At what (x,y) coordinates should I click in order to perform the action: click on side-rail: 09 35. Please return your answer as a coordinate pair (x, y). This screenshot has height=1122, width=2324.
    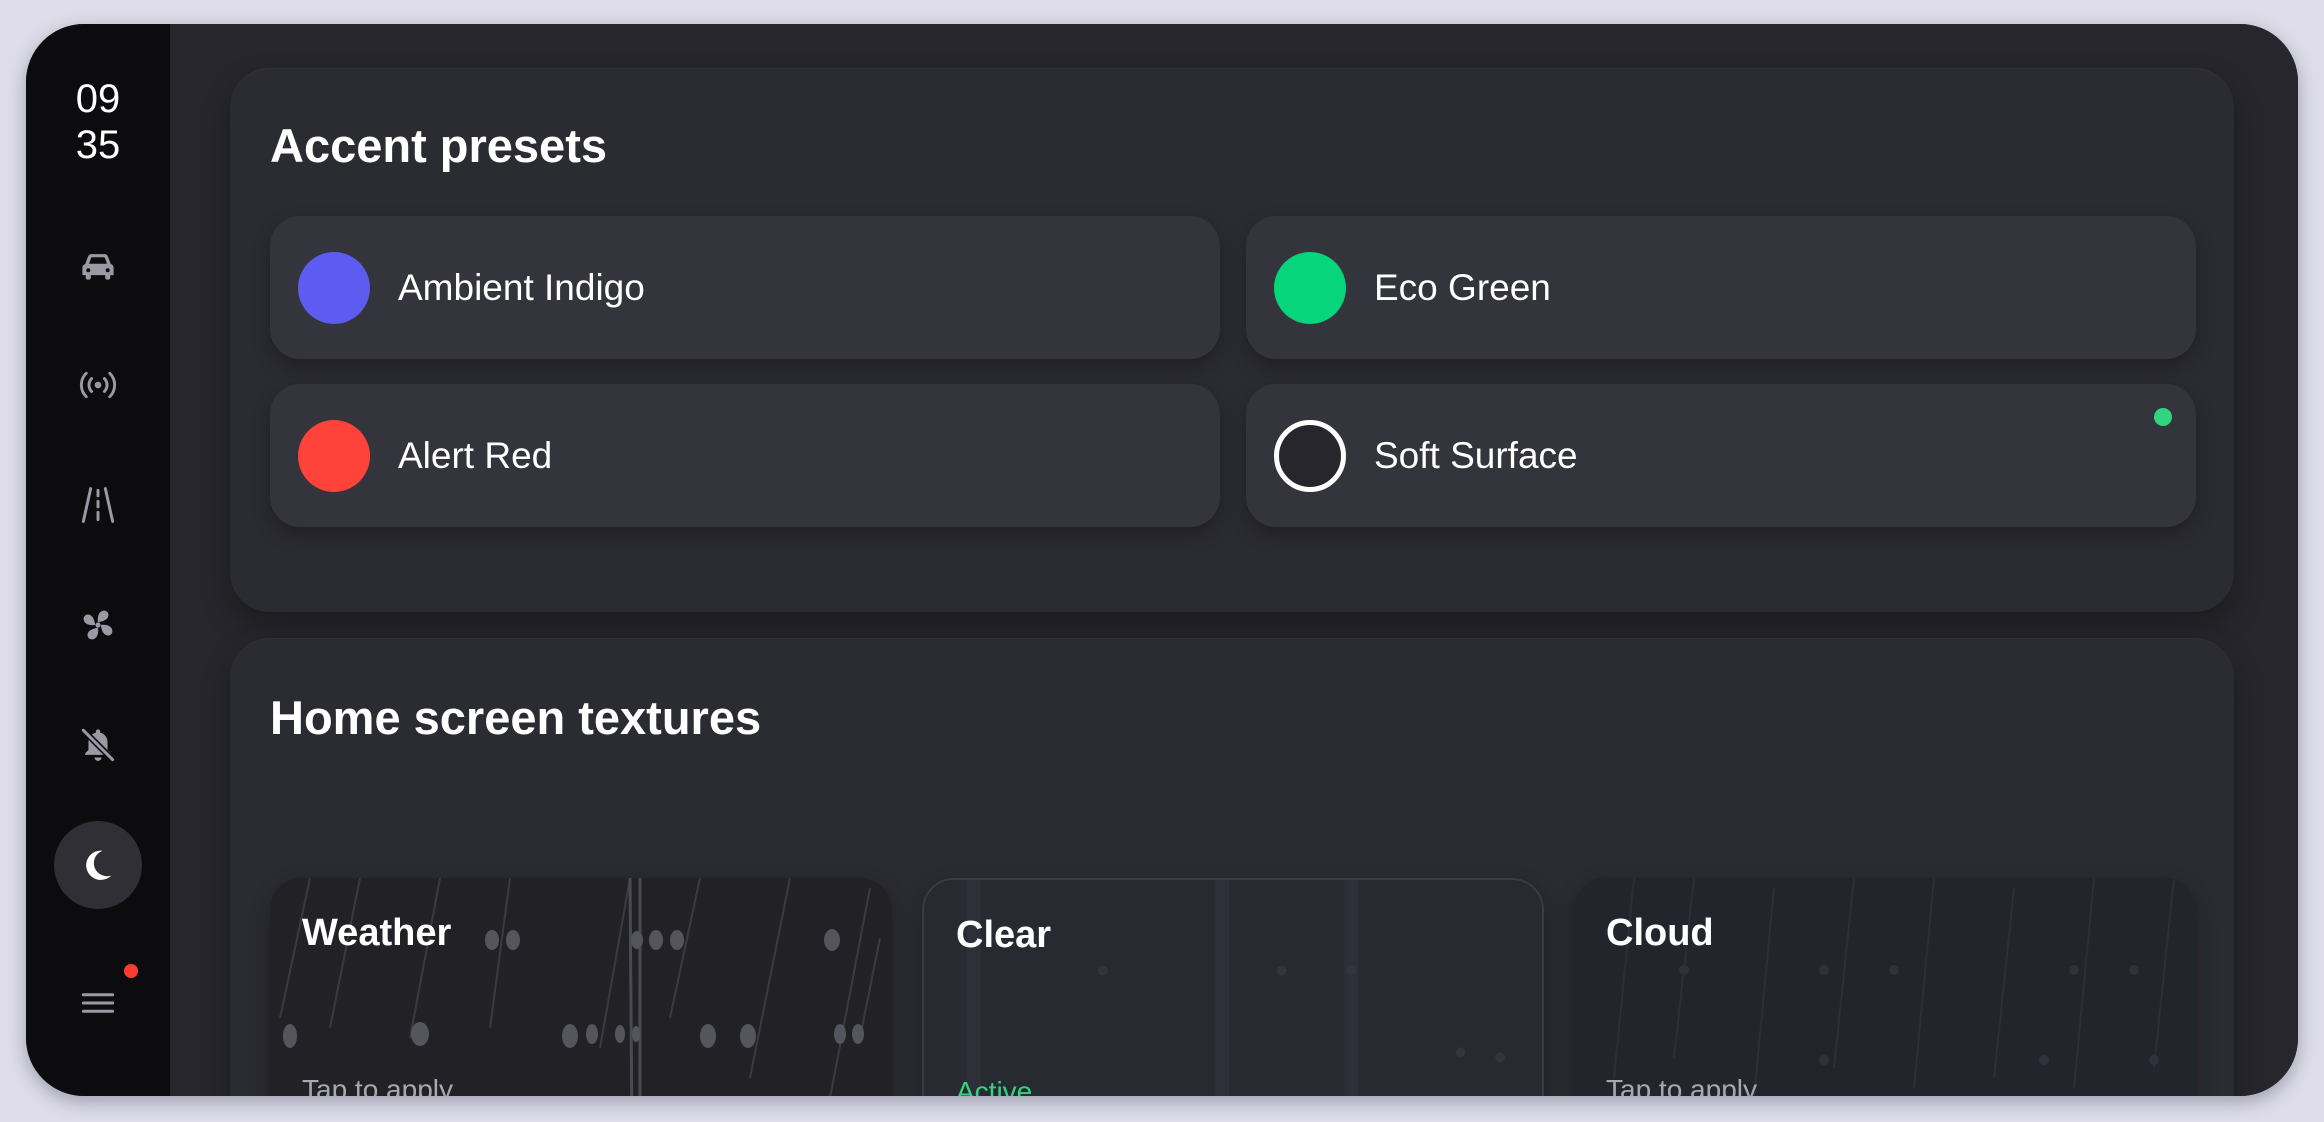
    Looking at the image, I should click on (98, 560).